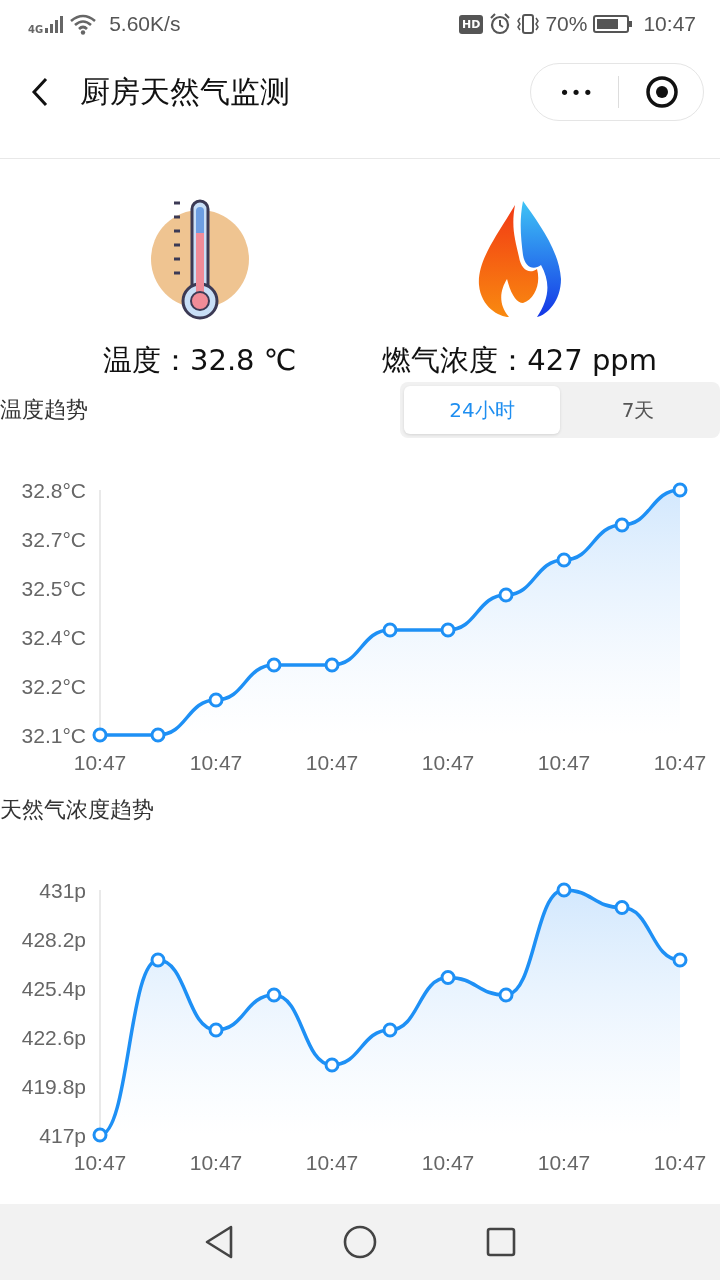  Describe the element at coordinates (566, 24) in the screenshot. I see `battery-percent: 70%` at that location.